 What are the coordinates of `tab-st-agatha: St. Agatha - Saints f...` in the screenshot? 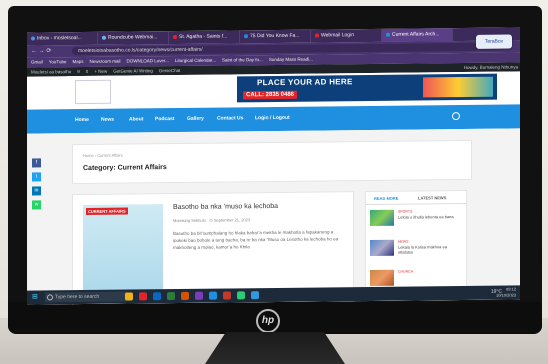 It's located at (204, 37).